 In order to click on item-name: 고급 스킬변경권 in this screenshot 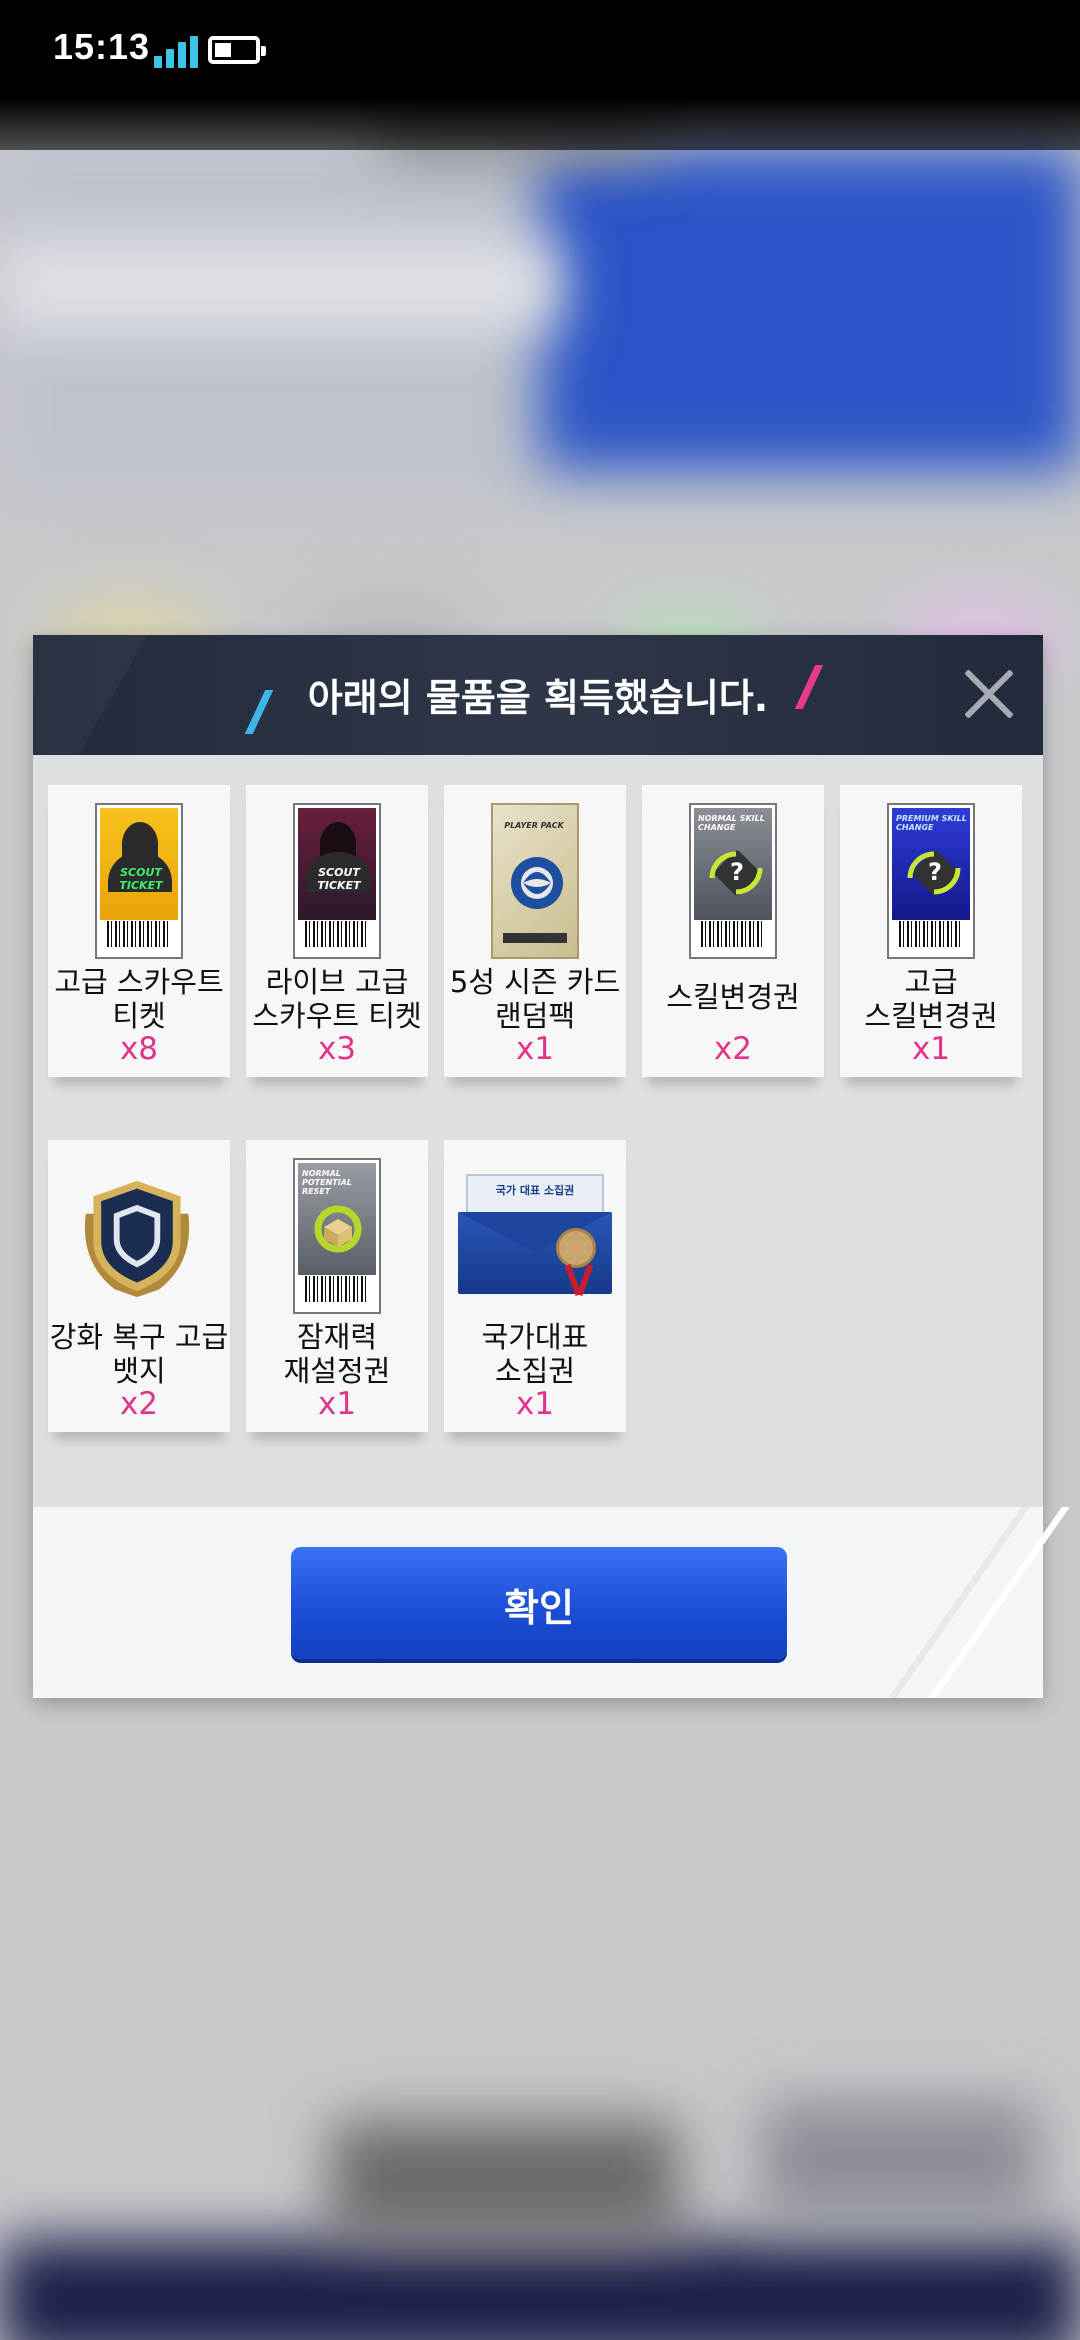, I will do `click(931, 999)`.